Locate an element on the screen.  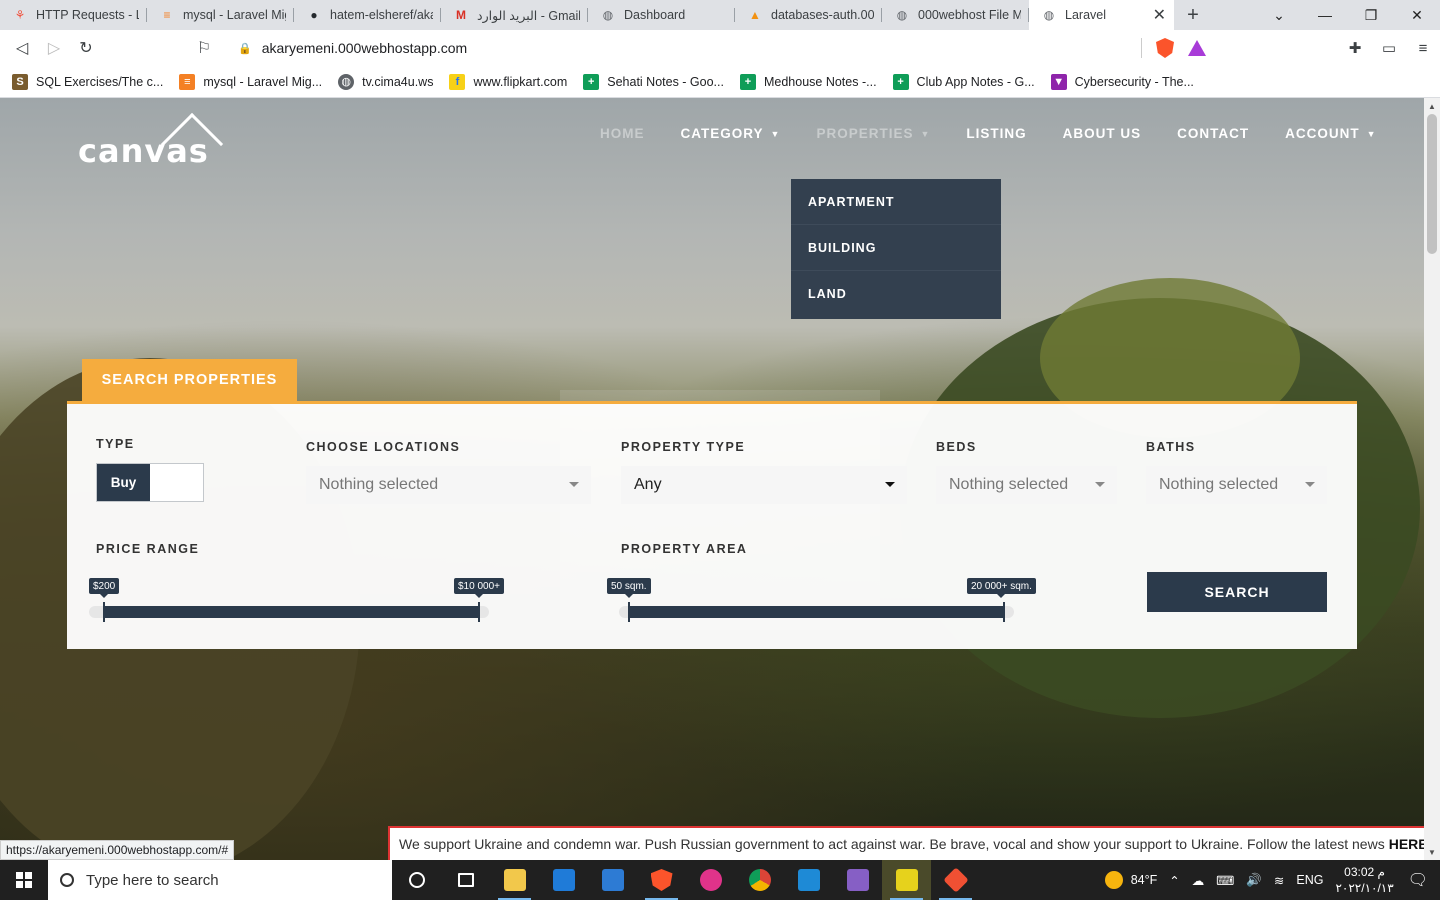
wifi-icon: ≋ is located at coordinates (1279, 880).